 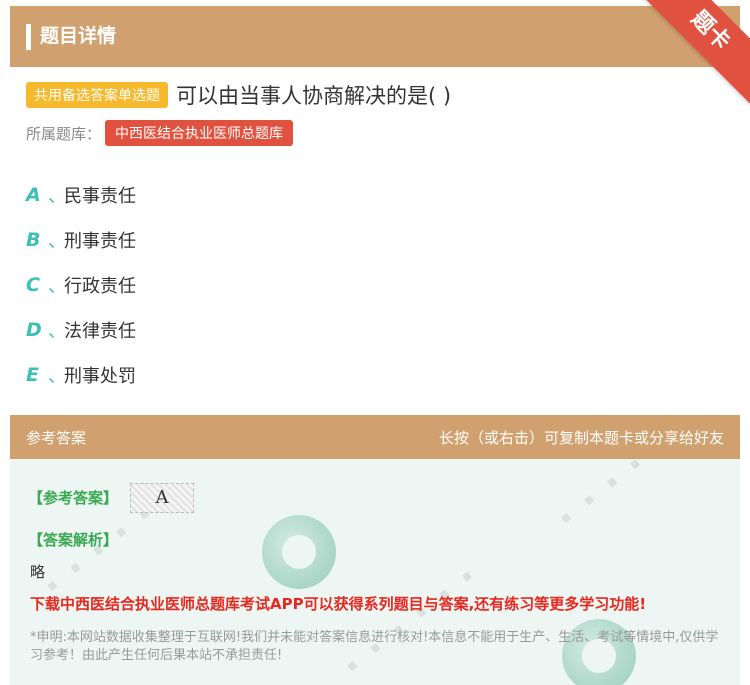 I want to click on option-b: B 、 刑事责任, so click(x=81, y=239).